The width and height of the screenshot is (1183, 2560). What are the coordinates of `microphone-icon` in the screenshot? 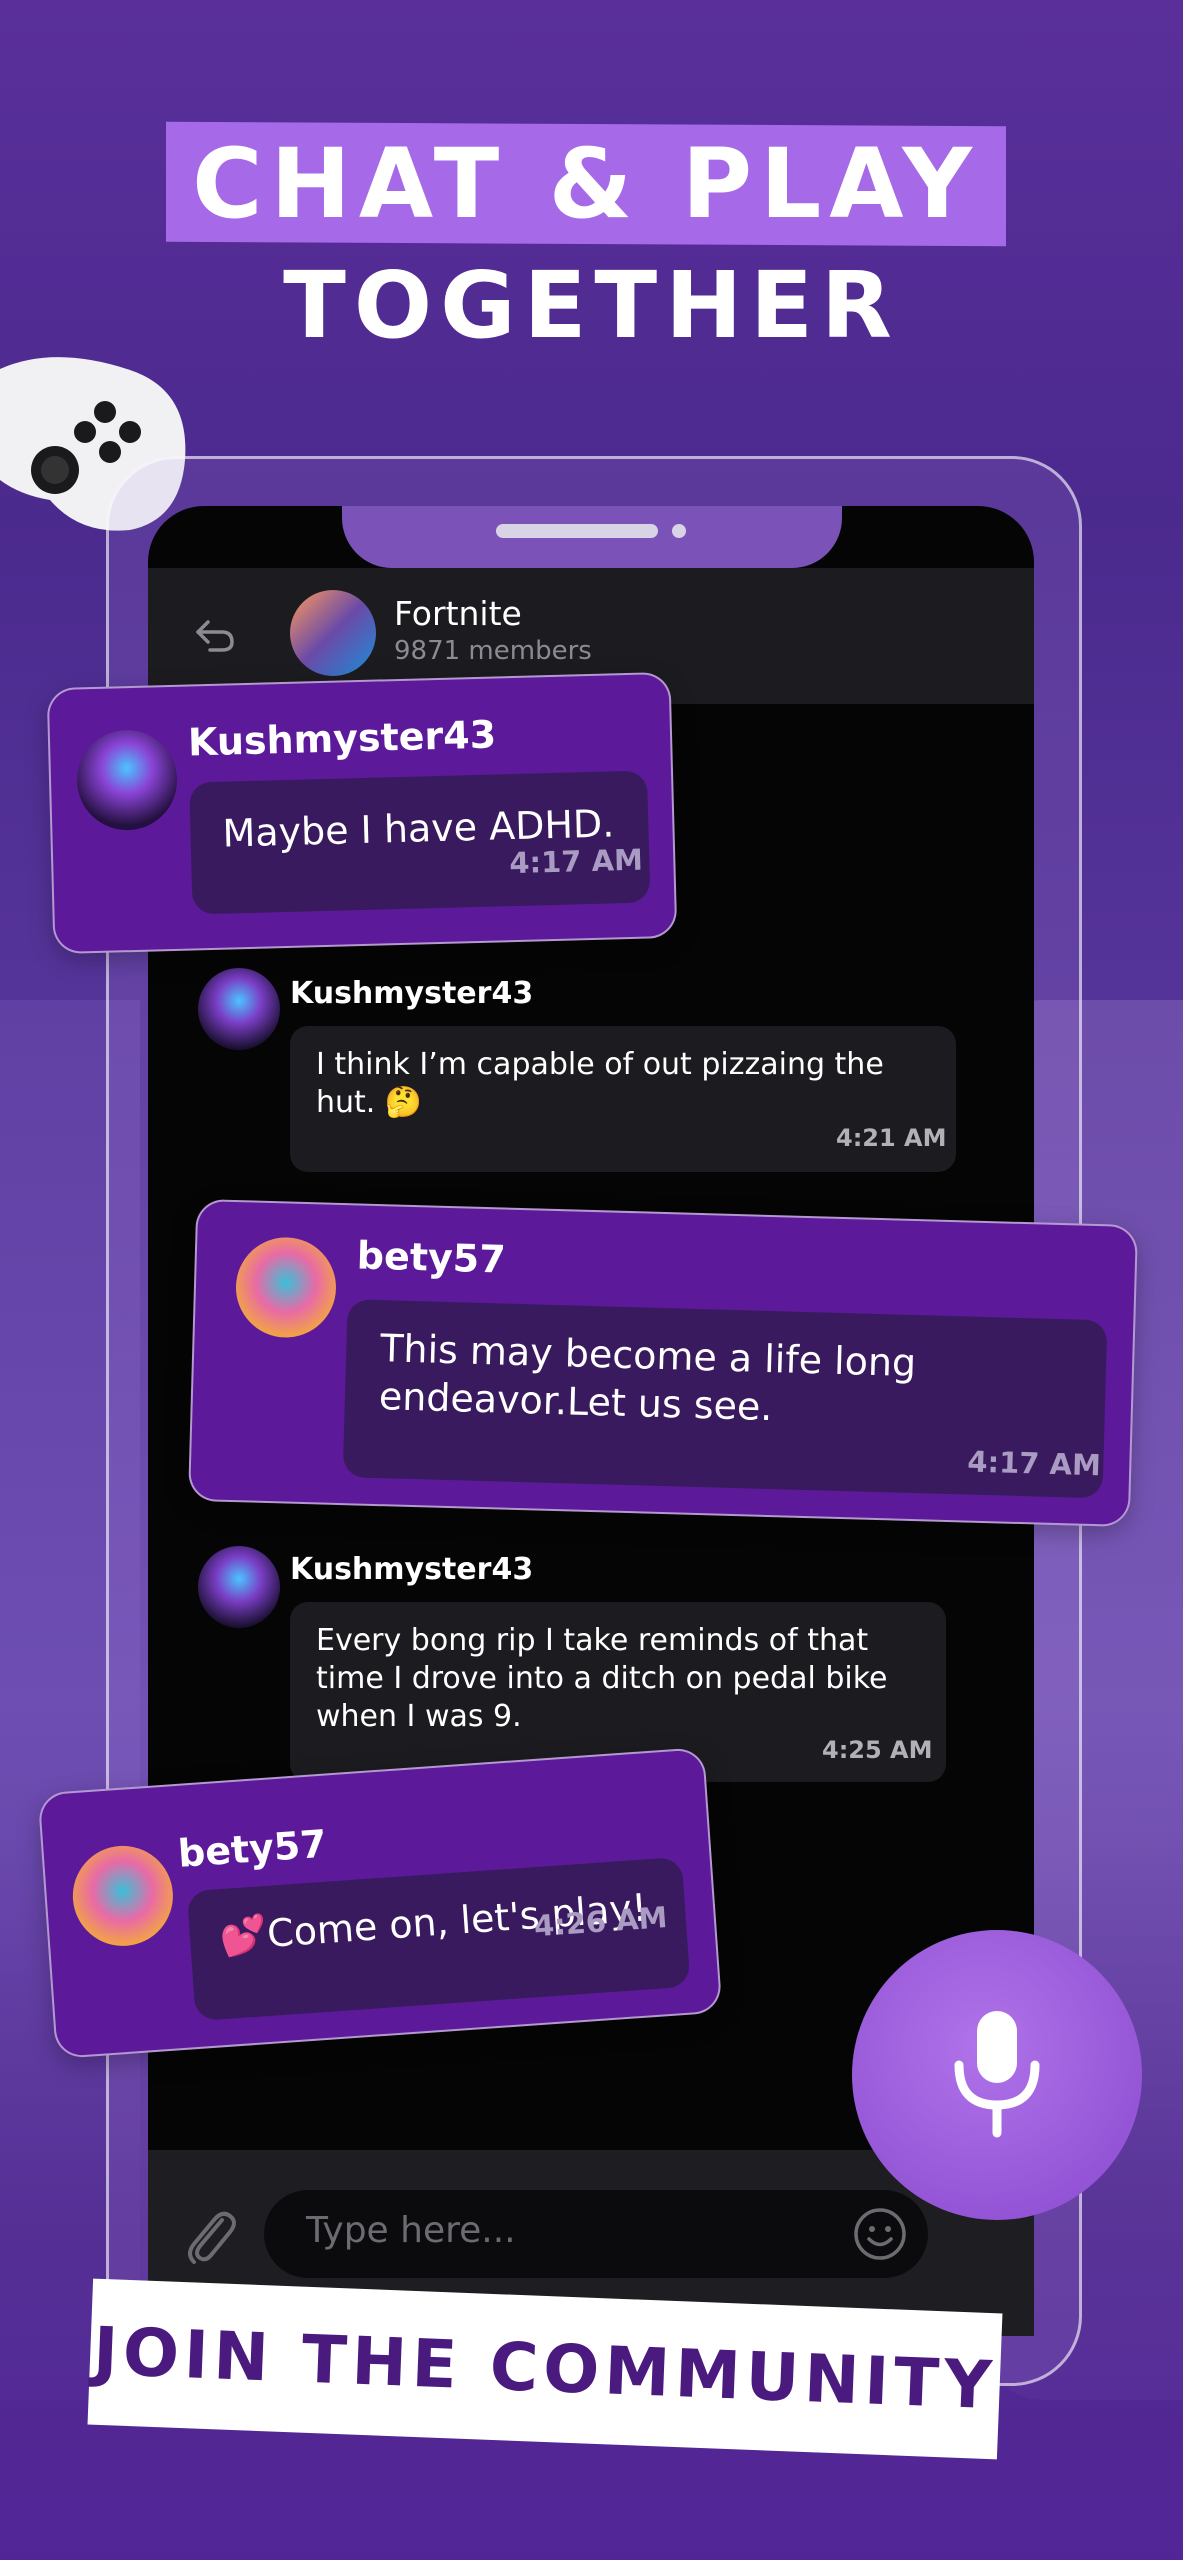 It's located at (997, 2074).